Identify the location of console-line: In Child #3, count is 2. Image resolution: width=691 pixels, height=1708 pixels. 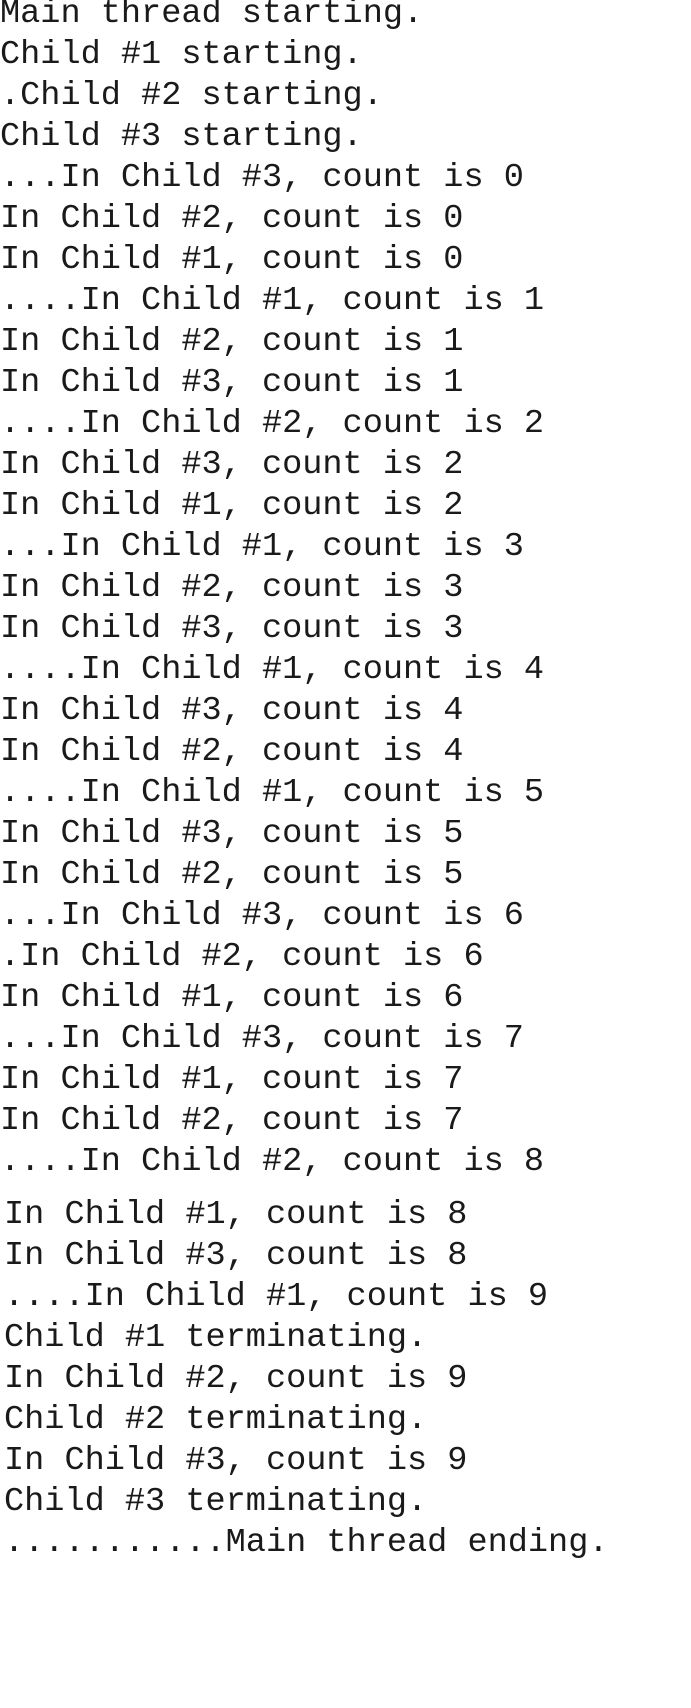
(232, 465).